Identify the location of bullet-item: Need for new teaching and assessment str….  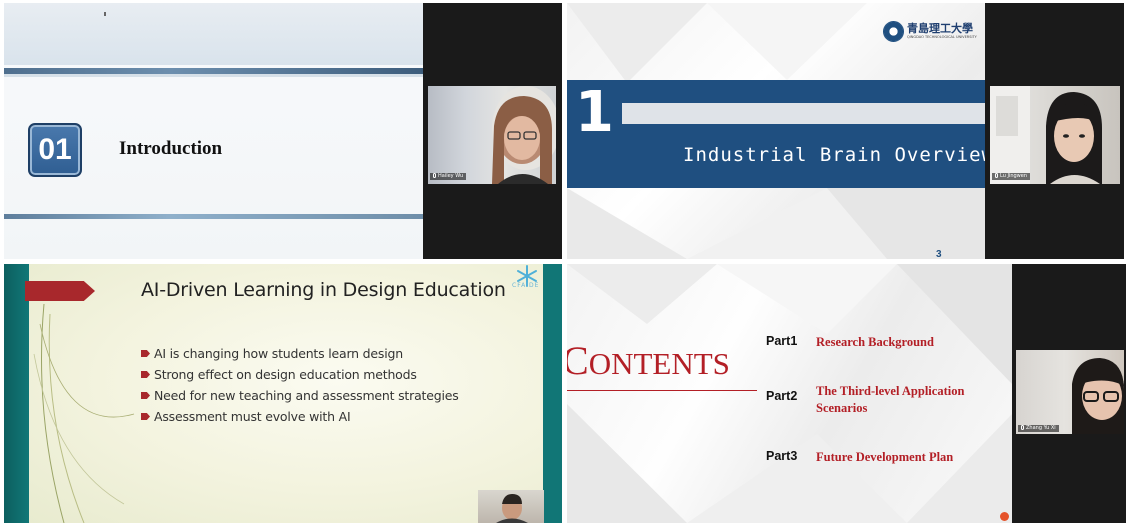
(300, 395).